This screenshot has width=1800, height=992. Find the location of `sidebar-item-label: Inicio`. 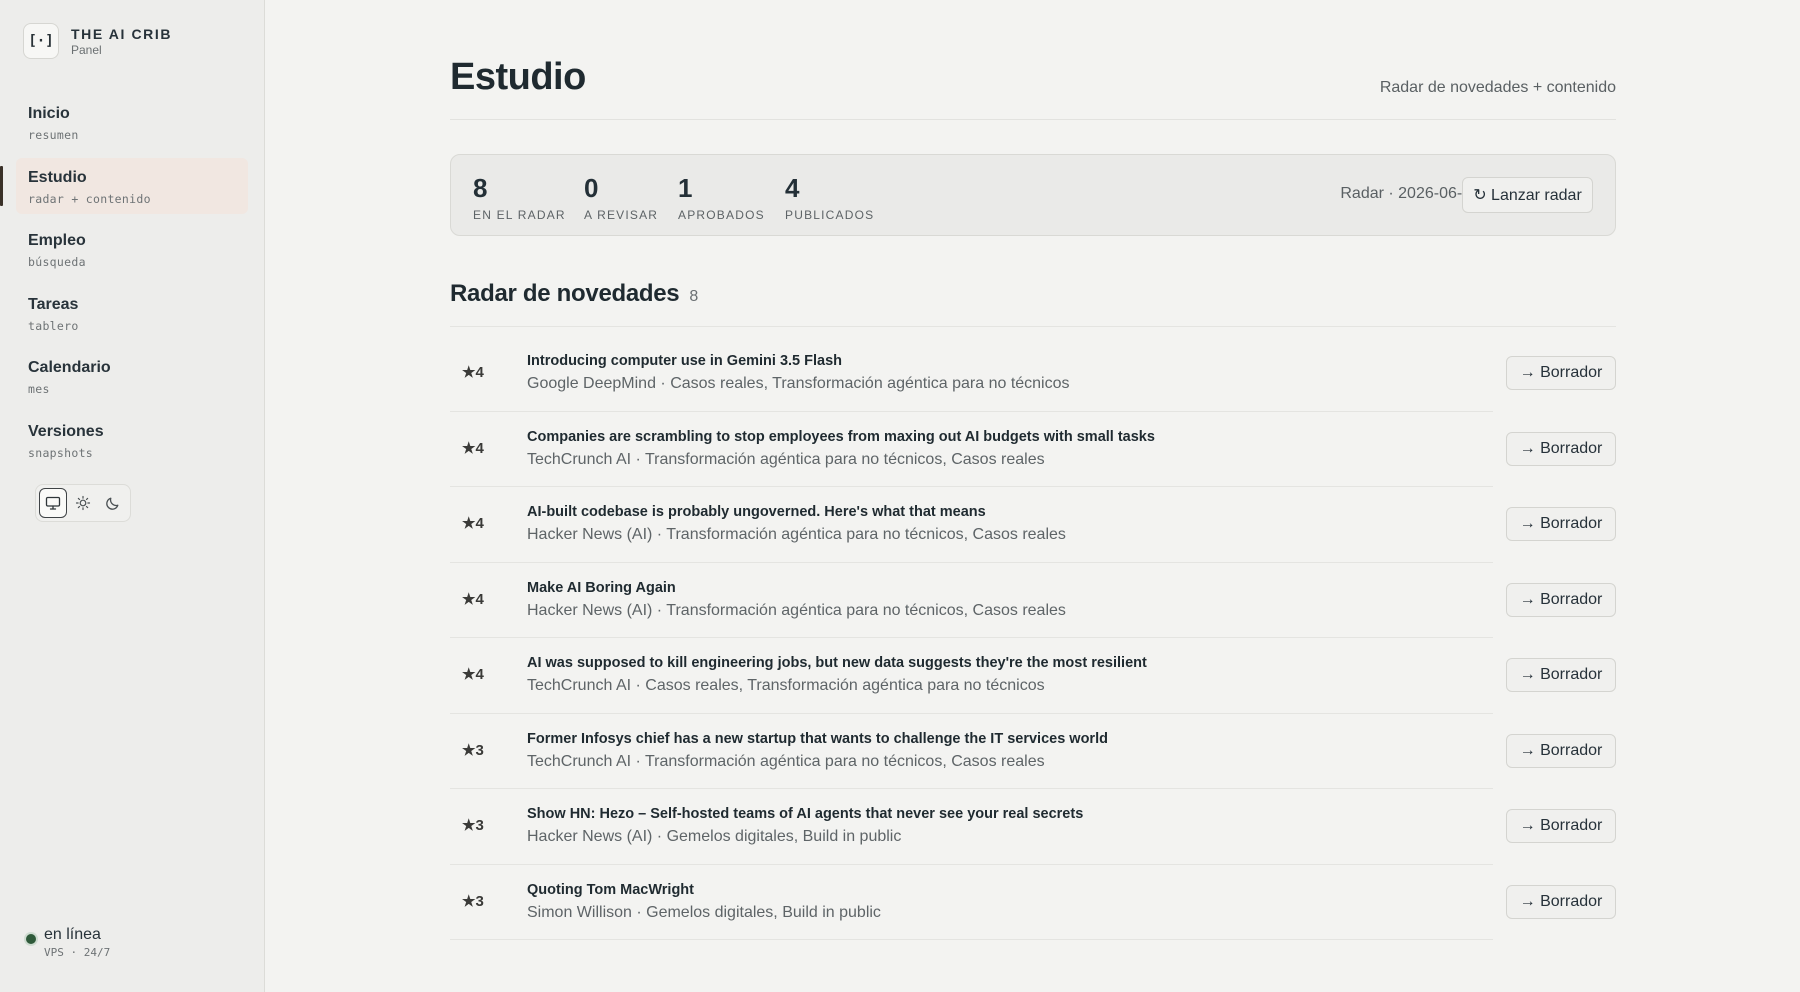

sidebar-item-label: Inicio is located at coordinates (49, 113).